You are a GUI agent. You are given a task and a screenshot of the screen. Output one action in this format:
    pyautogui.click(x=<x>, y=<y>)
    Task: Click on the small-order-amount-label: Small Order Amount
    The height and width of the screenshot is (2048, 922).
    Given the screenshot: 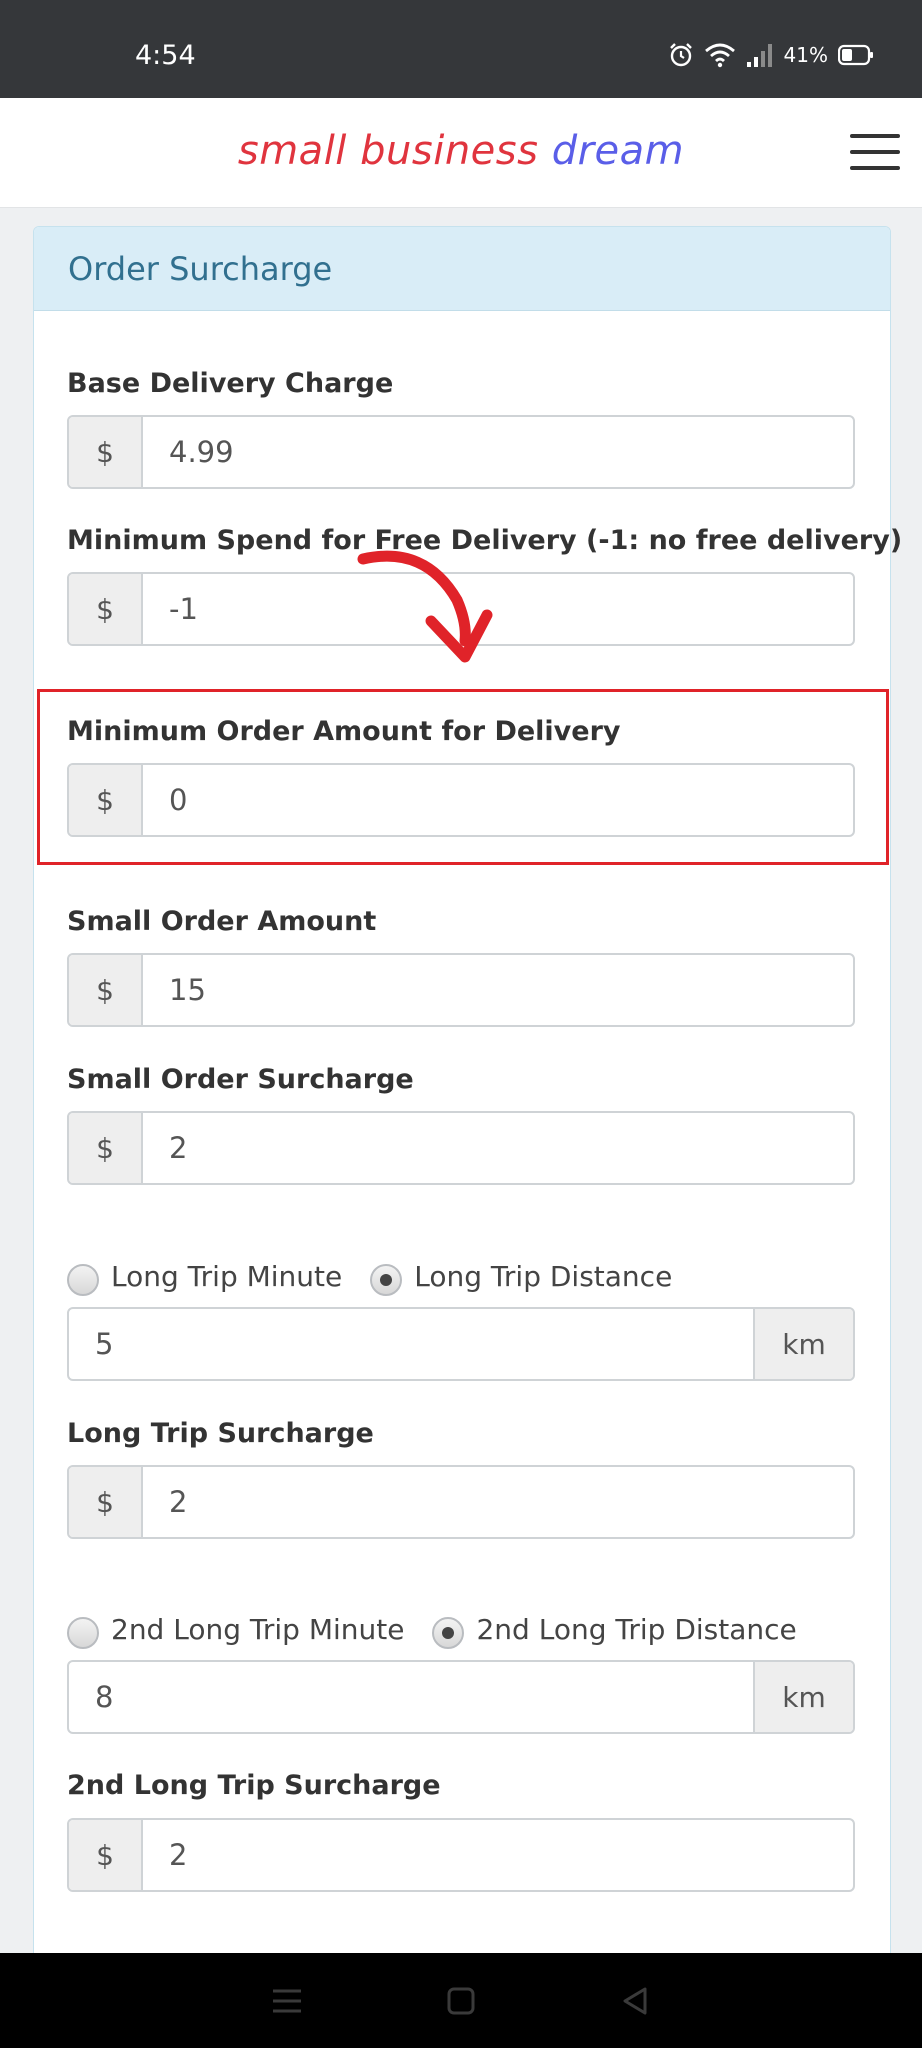 What is the action you would take?
    pyautogui.click(x=222, y=921)
    